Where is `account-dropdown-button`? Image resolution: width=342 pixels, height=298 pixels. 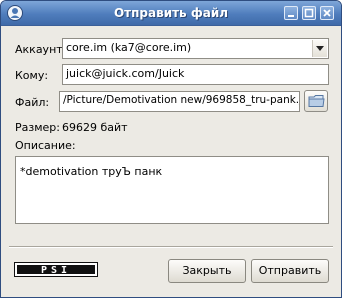
account-dropdown-button is located at coordinates (319, 48).